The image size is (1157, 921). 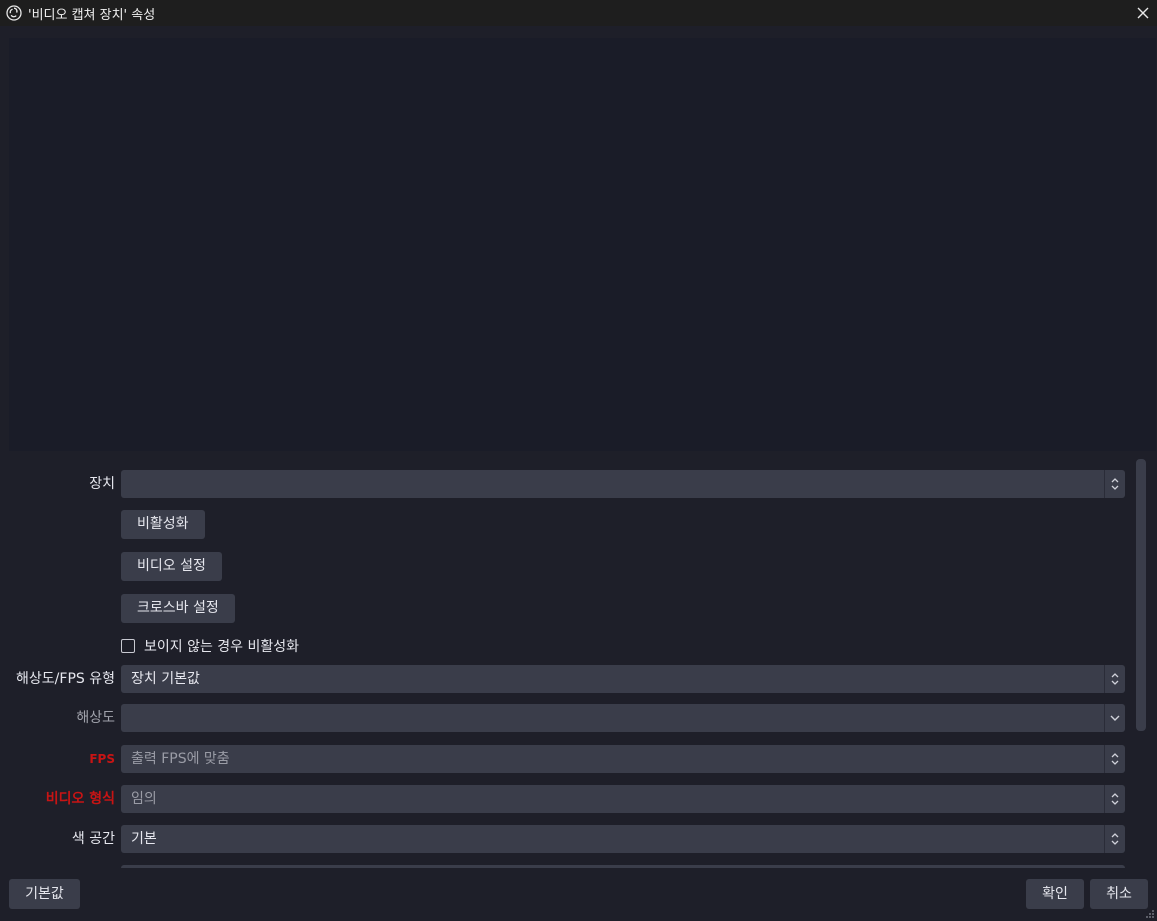 What do you see at coordinates (95, 718) in the screenshot?
I see `resolution-label: 해상도` at bounding box center [95, 718].